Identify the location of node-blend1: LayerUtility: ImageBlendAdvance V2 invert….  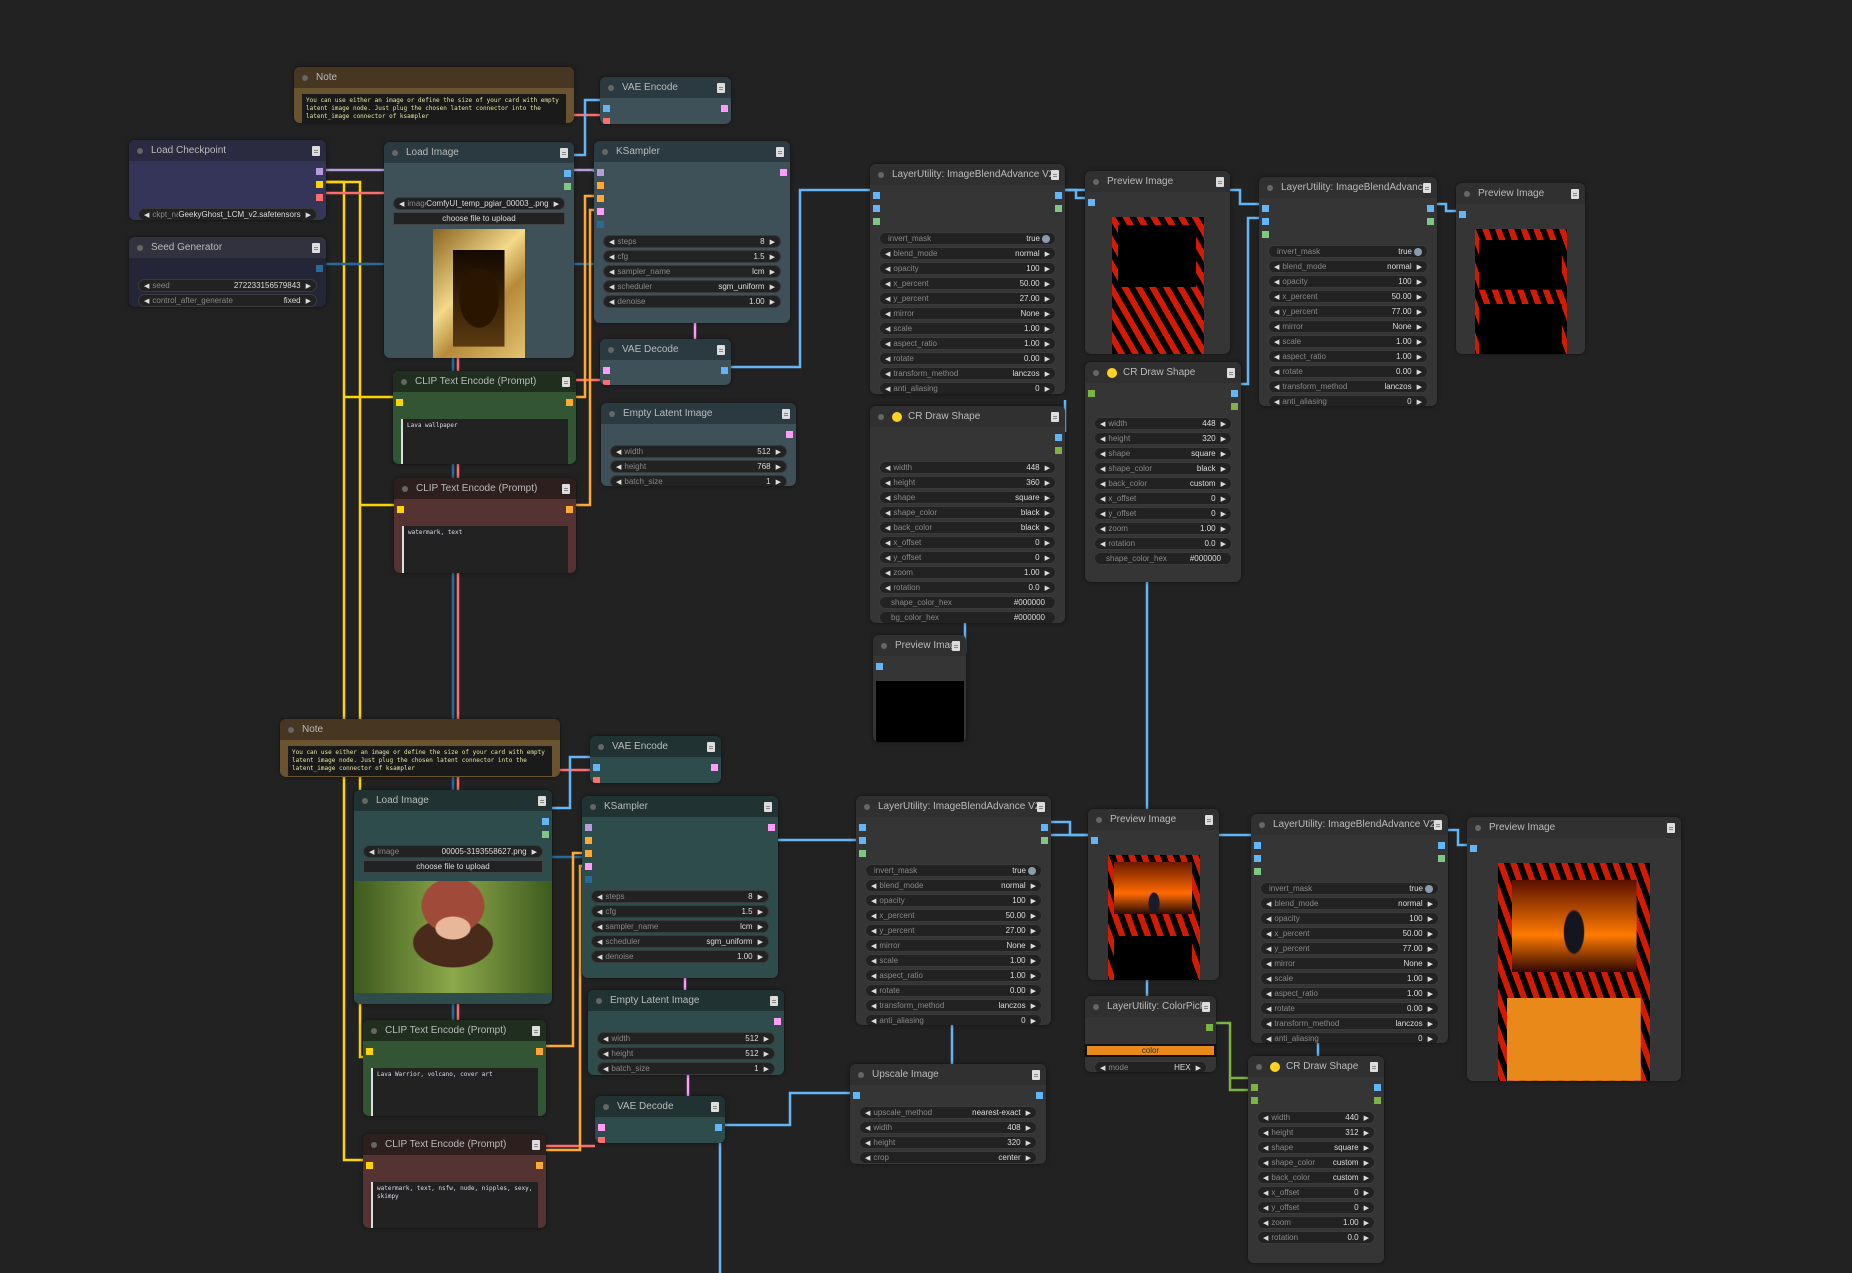
(967, 279).